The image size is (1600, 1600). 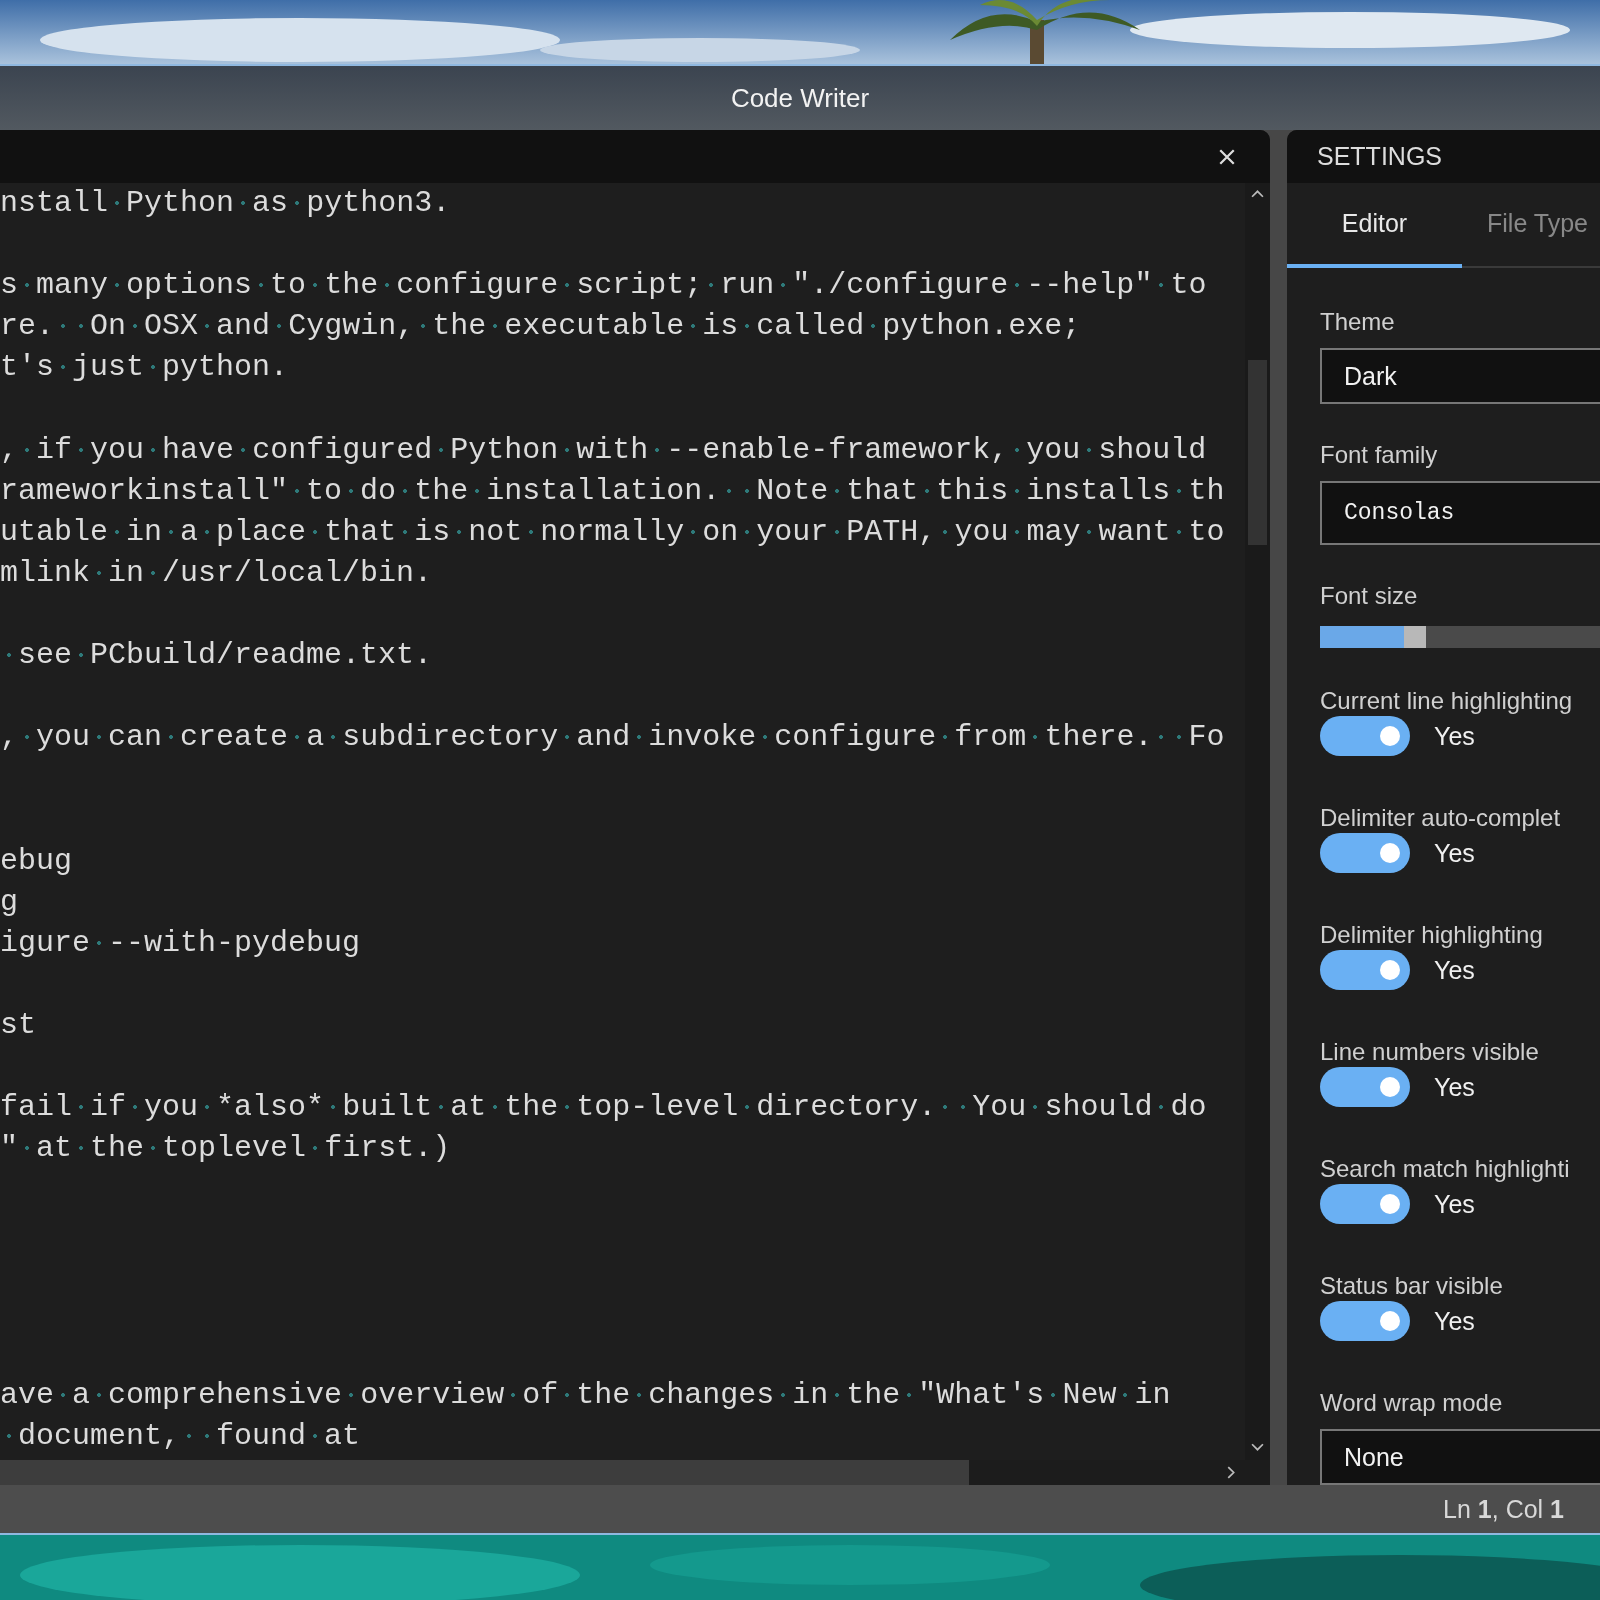 What do you see at coordinates (604, 1108) in the screenshot?
I see `code-line: fail if you *also* built at the top-level directory. You should do` at bounding box center [604, 1108].